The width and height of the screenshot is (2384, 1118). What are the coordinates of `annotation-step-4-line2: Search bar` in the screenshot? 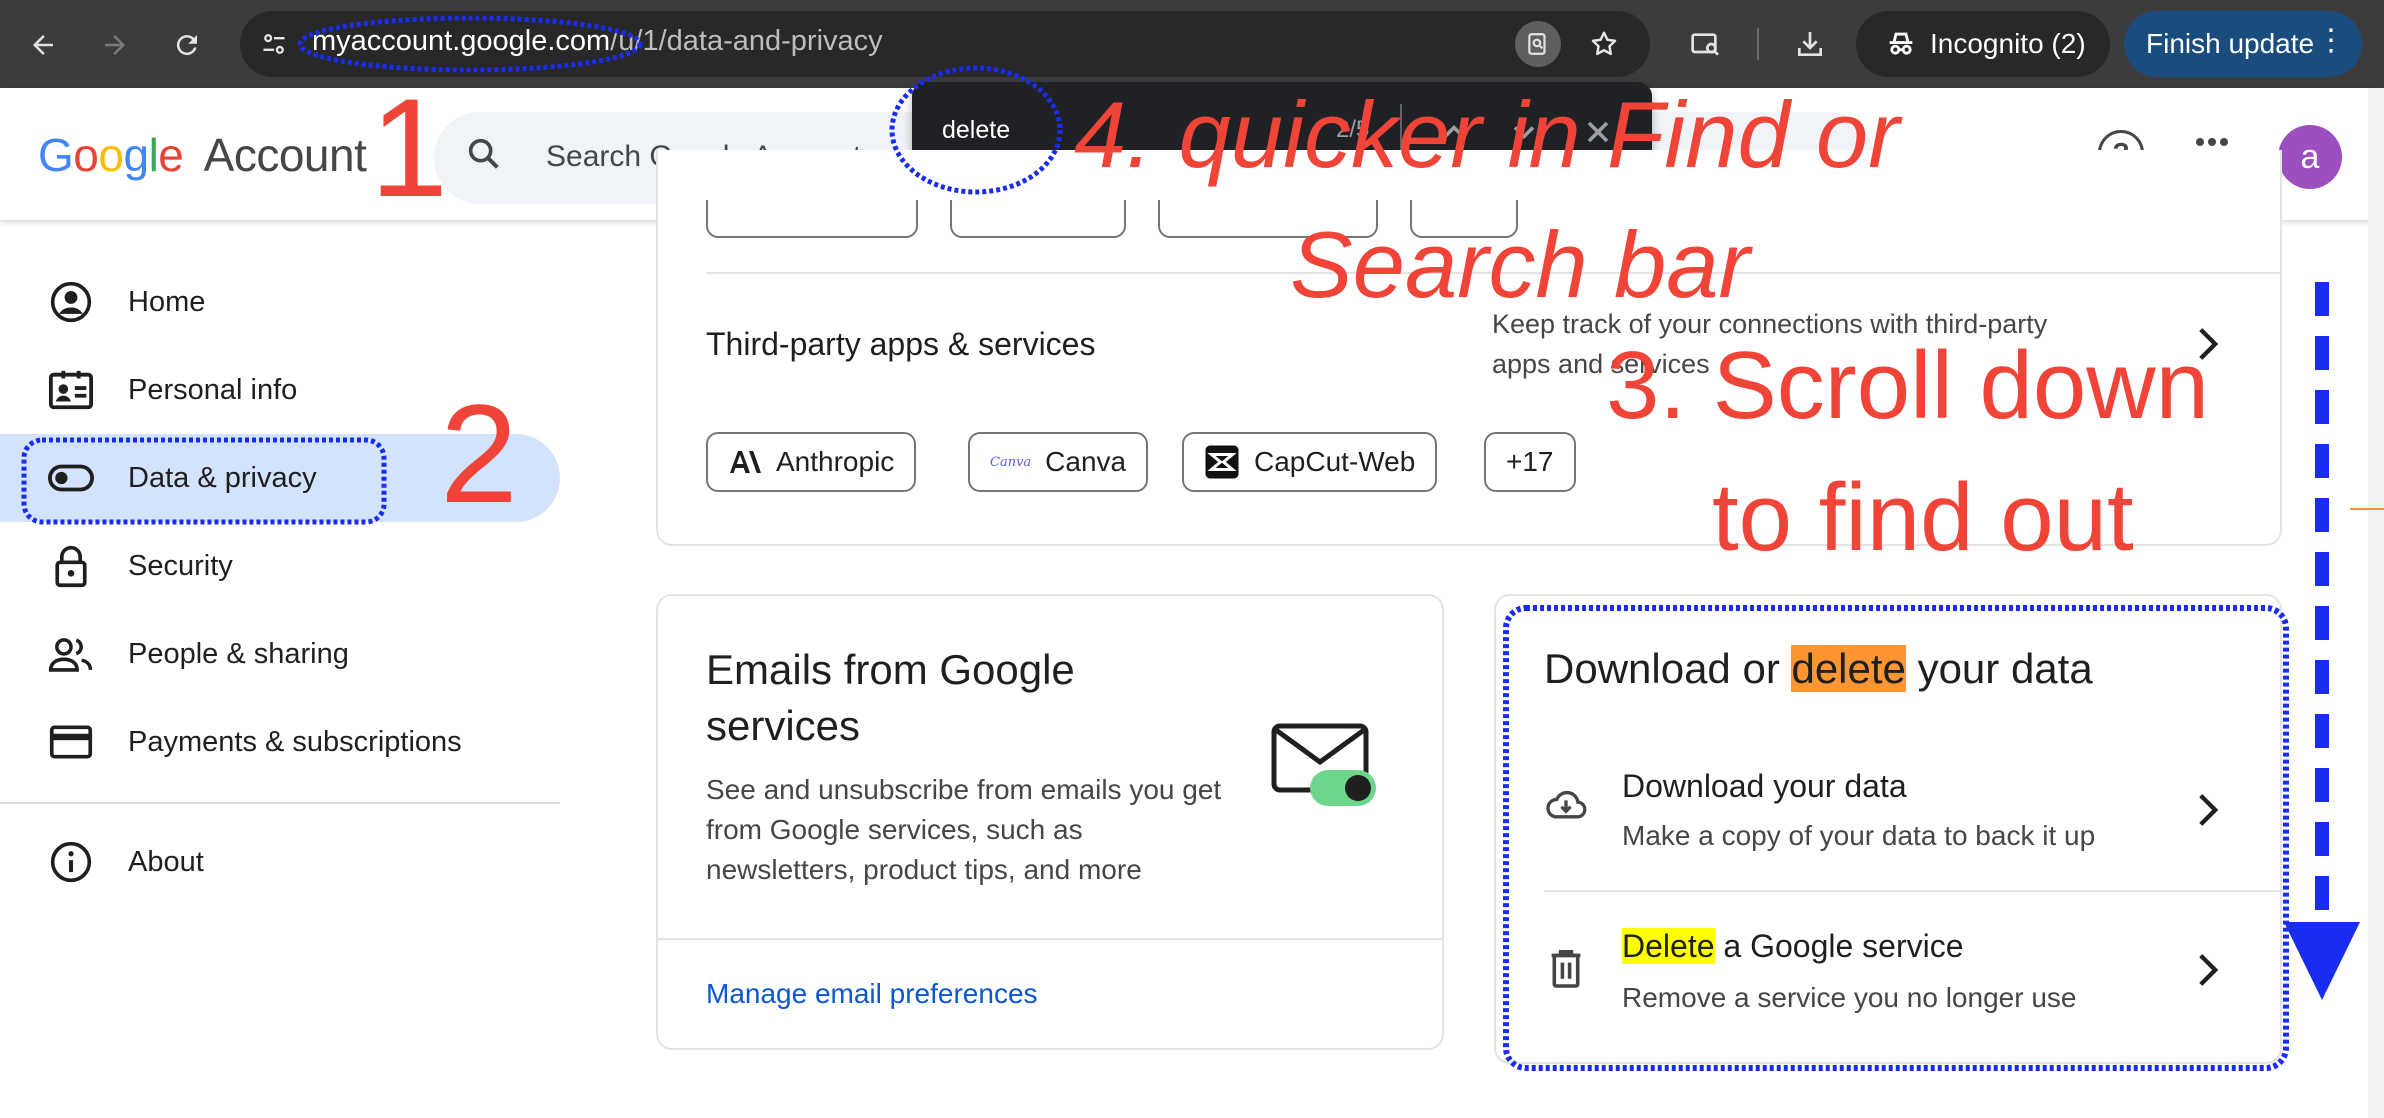 It's located at (1520, 264).